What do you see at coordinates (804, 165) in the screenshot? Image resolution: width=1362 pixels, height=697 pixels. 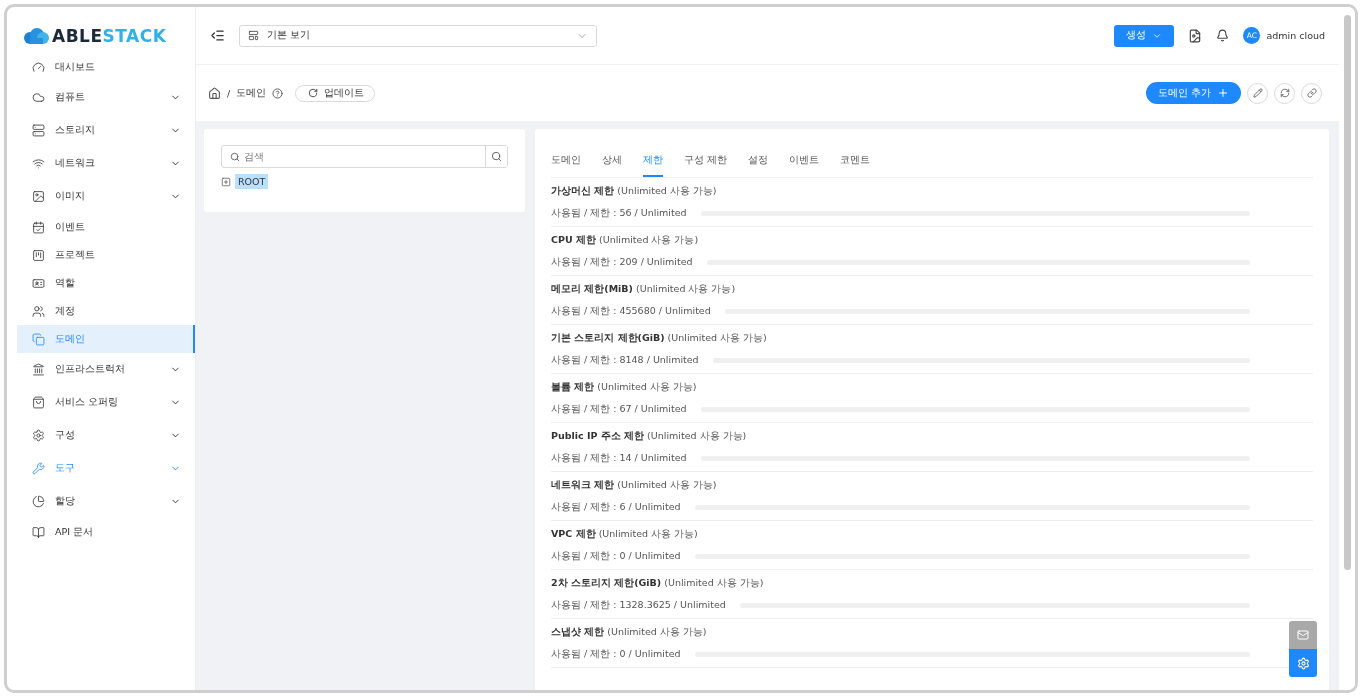 I see `tab: 이벤트` at bounding box center [804, 165].